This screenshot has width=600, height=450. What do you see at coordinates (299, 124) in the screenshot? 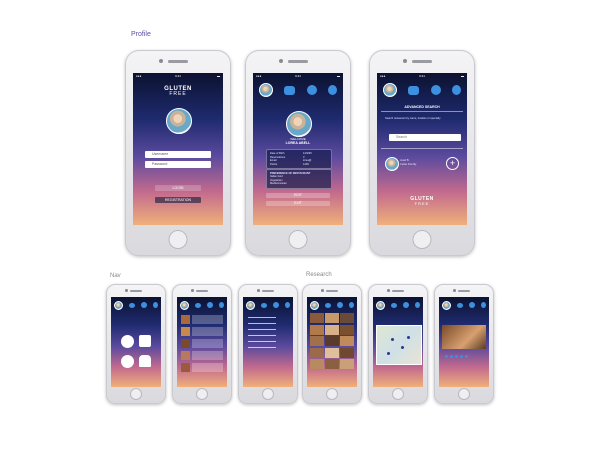
I see `profile-avatar` at bounding box center [299, 124].